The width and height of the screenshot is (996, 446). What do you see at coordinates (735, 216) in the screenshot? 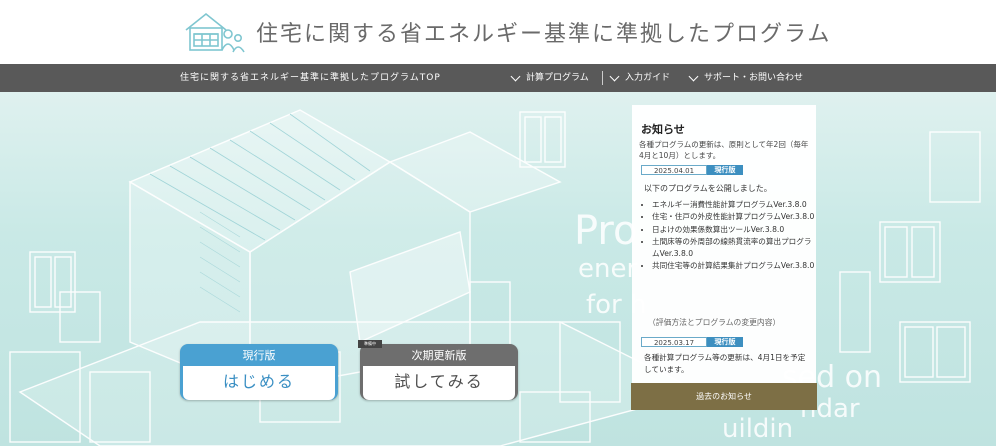
I see `list-item: 住宅・住戸の外皮性能計算プログラムVer.3.8.0` at bounding box center [735, 216].